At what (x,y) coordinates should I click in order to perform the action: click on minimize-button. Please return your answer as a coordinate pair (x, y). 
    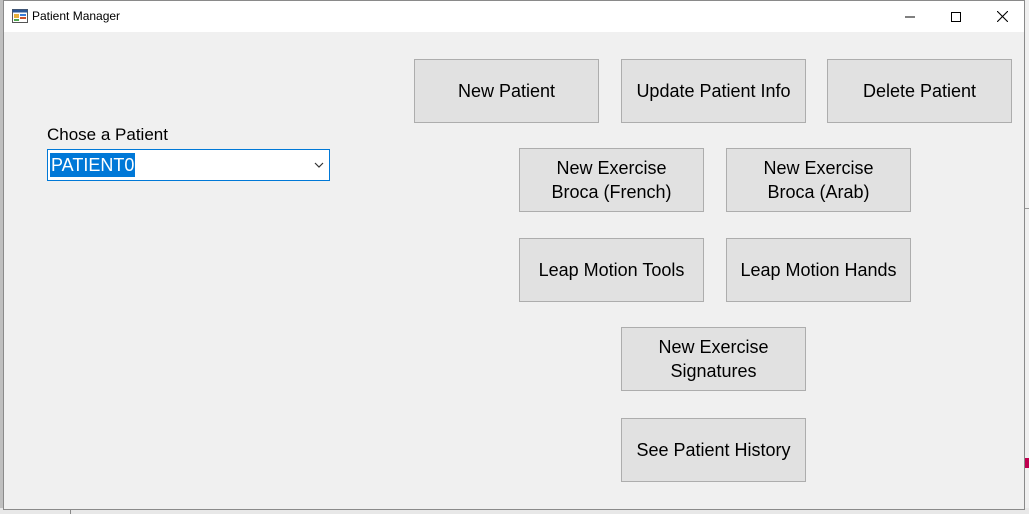
    Looking at the image, I should click on (910, 16).